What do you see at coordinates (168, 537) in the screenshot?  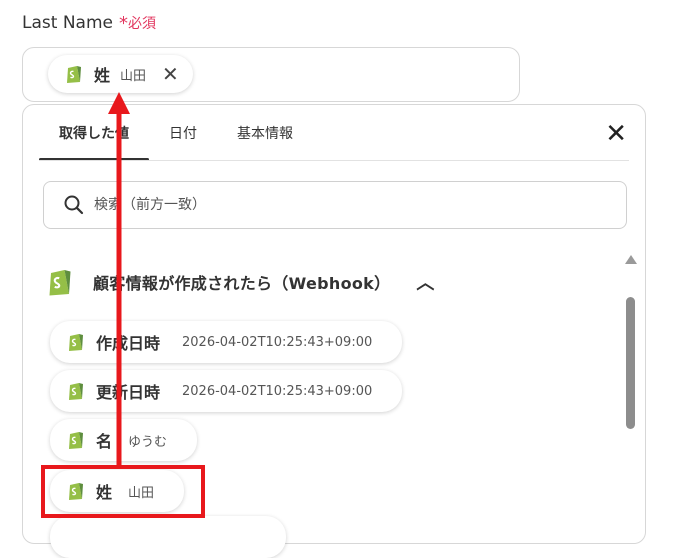 I see `list-item-partial` at bounding box center [168, 537].